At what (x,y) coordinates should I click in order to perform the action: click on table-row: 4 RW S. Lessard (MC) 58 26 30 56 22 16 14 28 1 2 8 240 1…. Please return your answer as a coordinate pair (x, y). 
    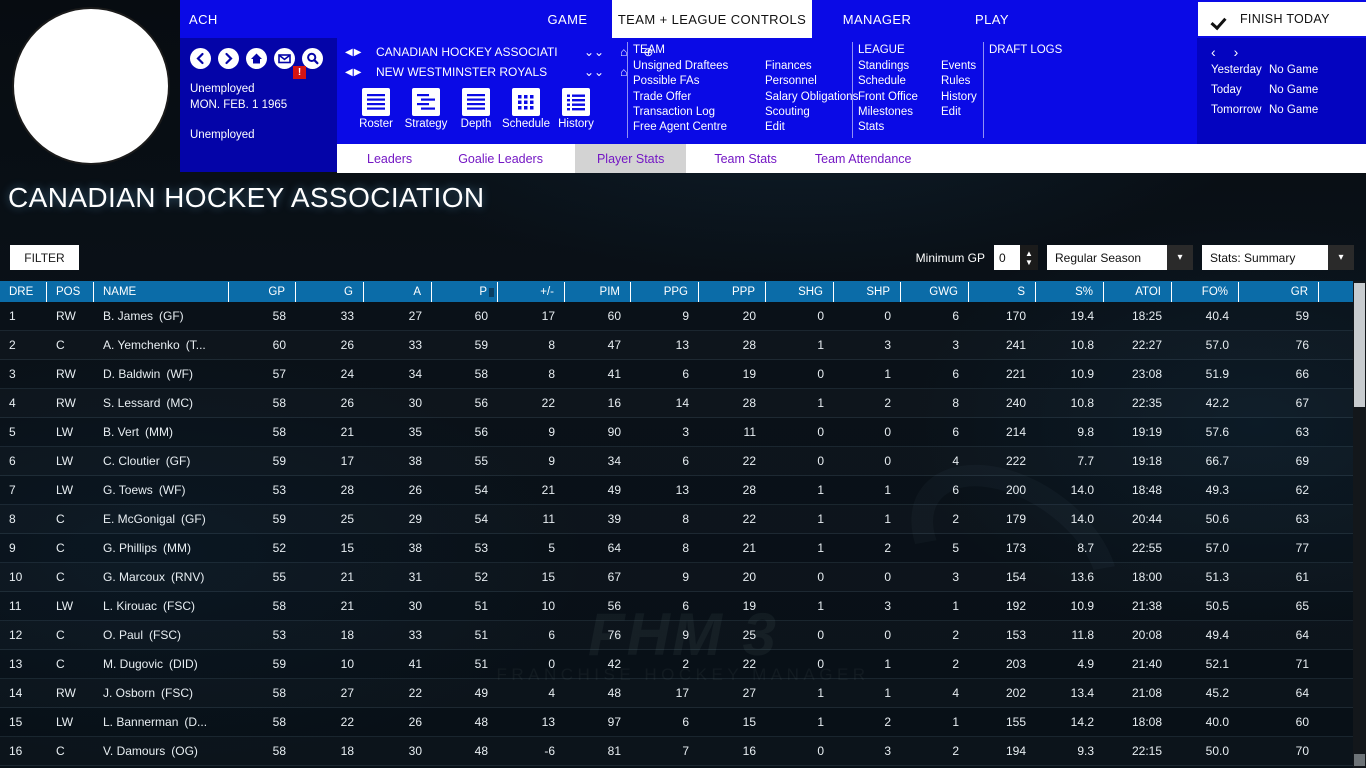
    Looking at the image, I should click on (683, 403).